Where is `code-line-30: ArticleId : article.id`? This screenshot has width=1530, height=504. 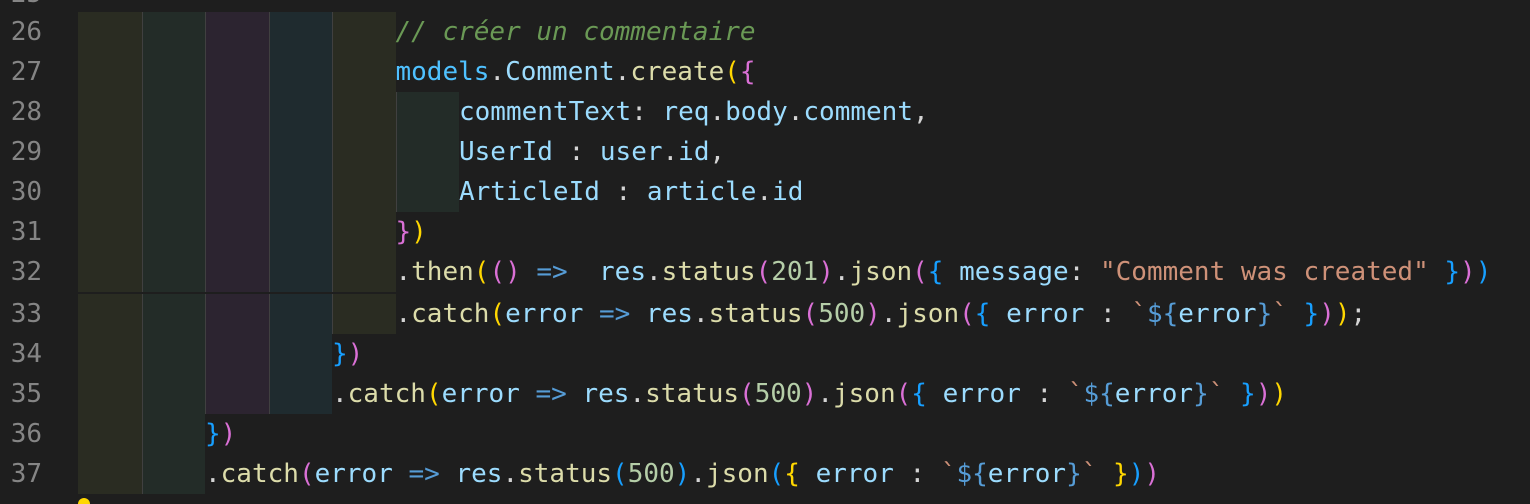
code-line-30: ArticleId : article.id is located at coordinates (804, 192).